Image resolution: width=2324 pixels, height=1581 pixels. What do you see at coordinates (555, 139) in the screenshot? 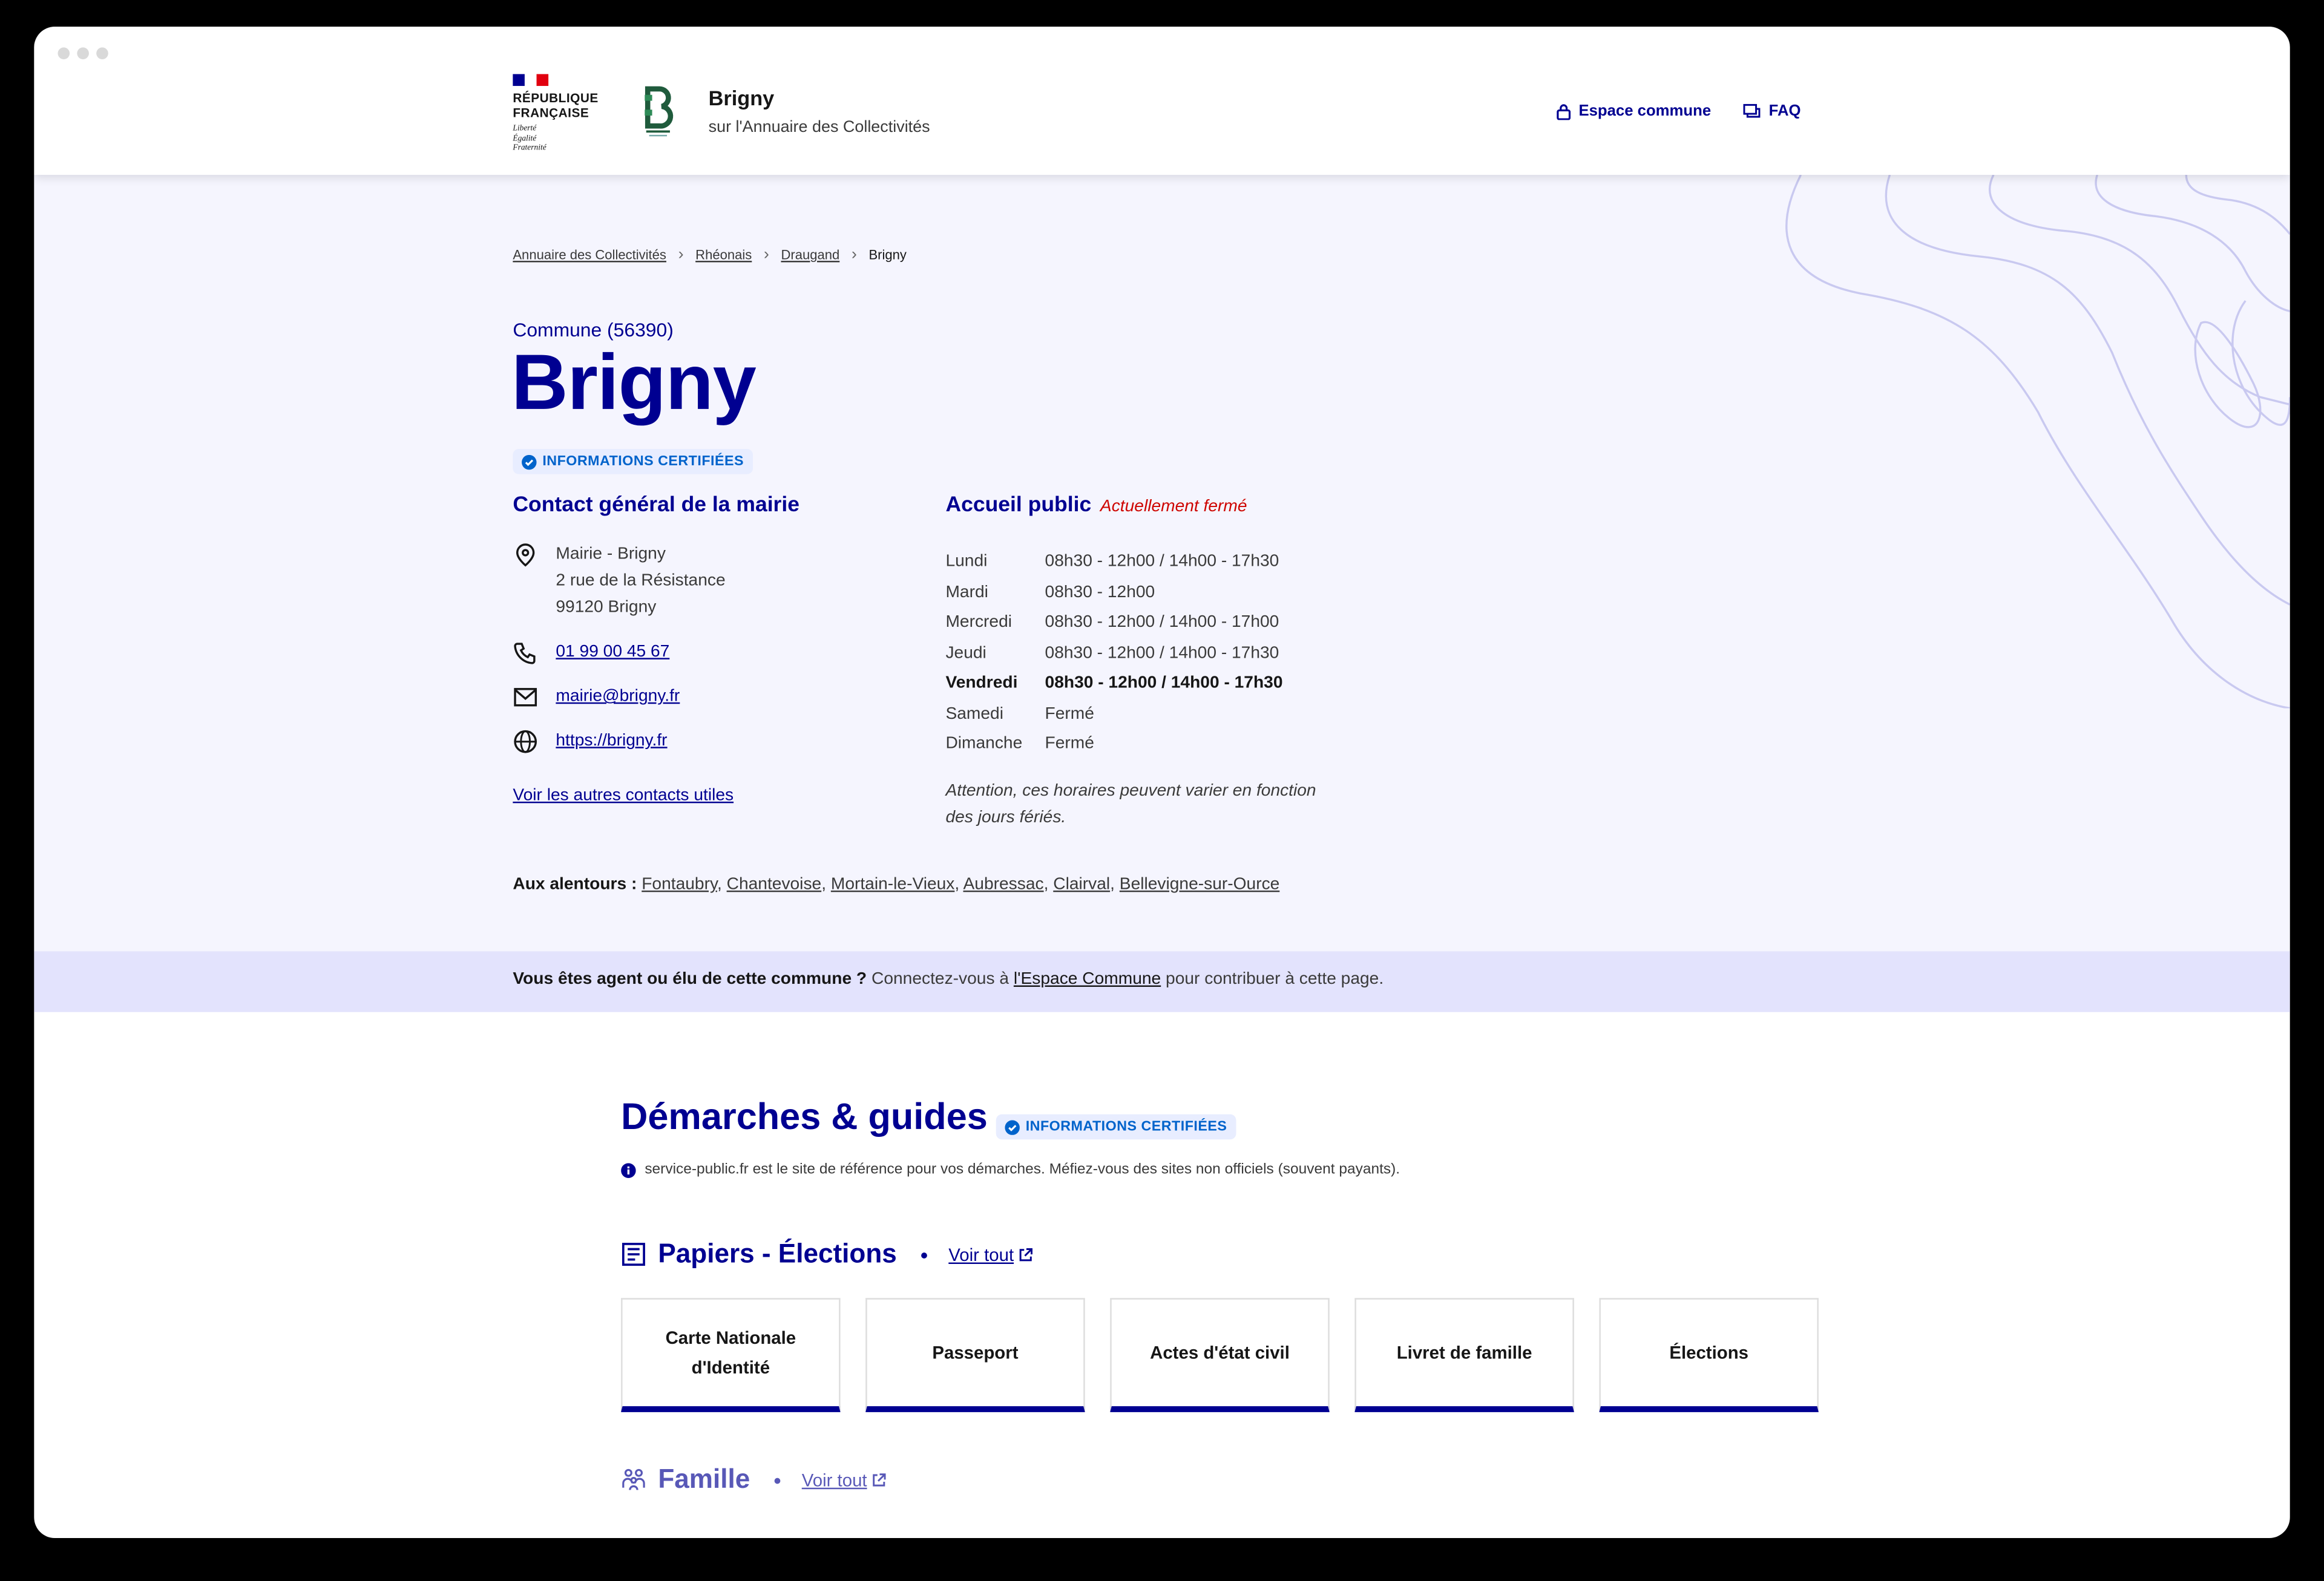
I see `devise: Liberté Égalité Fraternité` at bounding box center [555, 139].